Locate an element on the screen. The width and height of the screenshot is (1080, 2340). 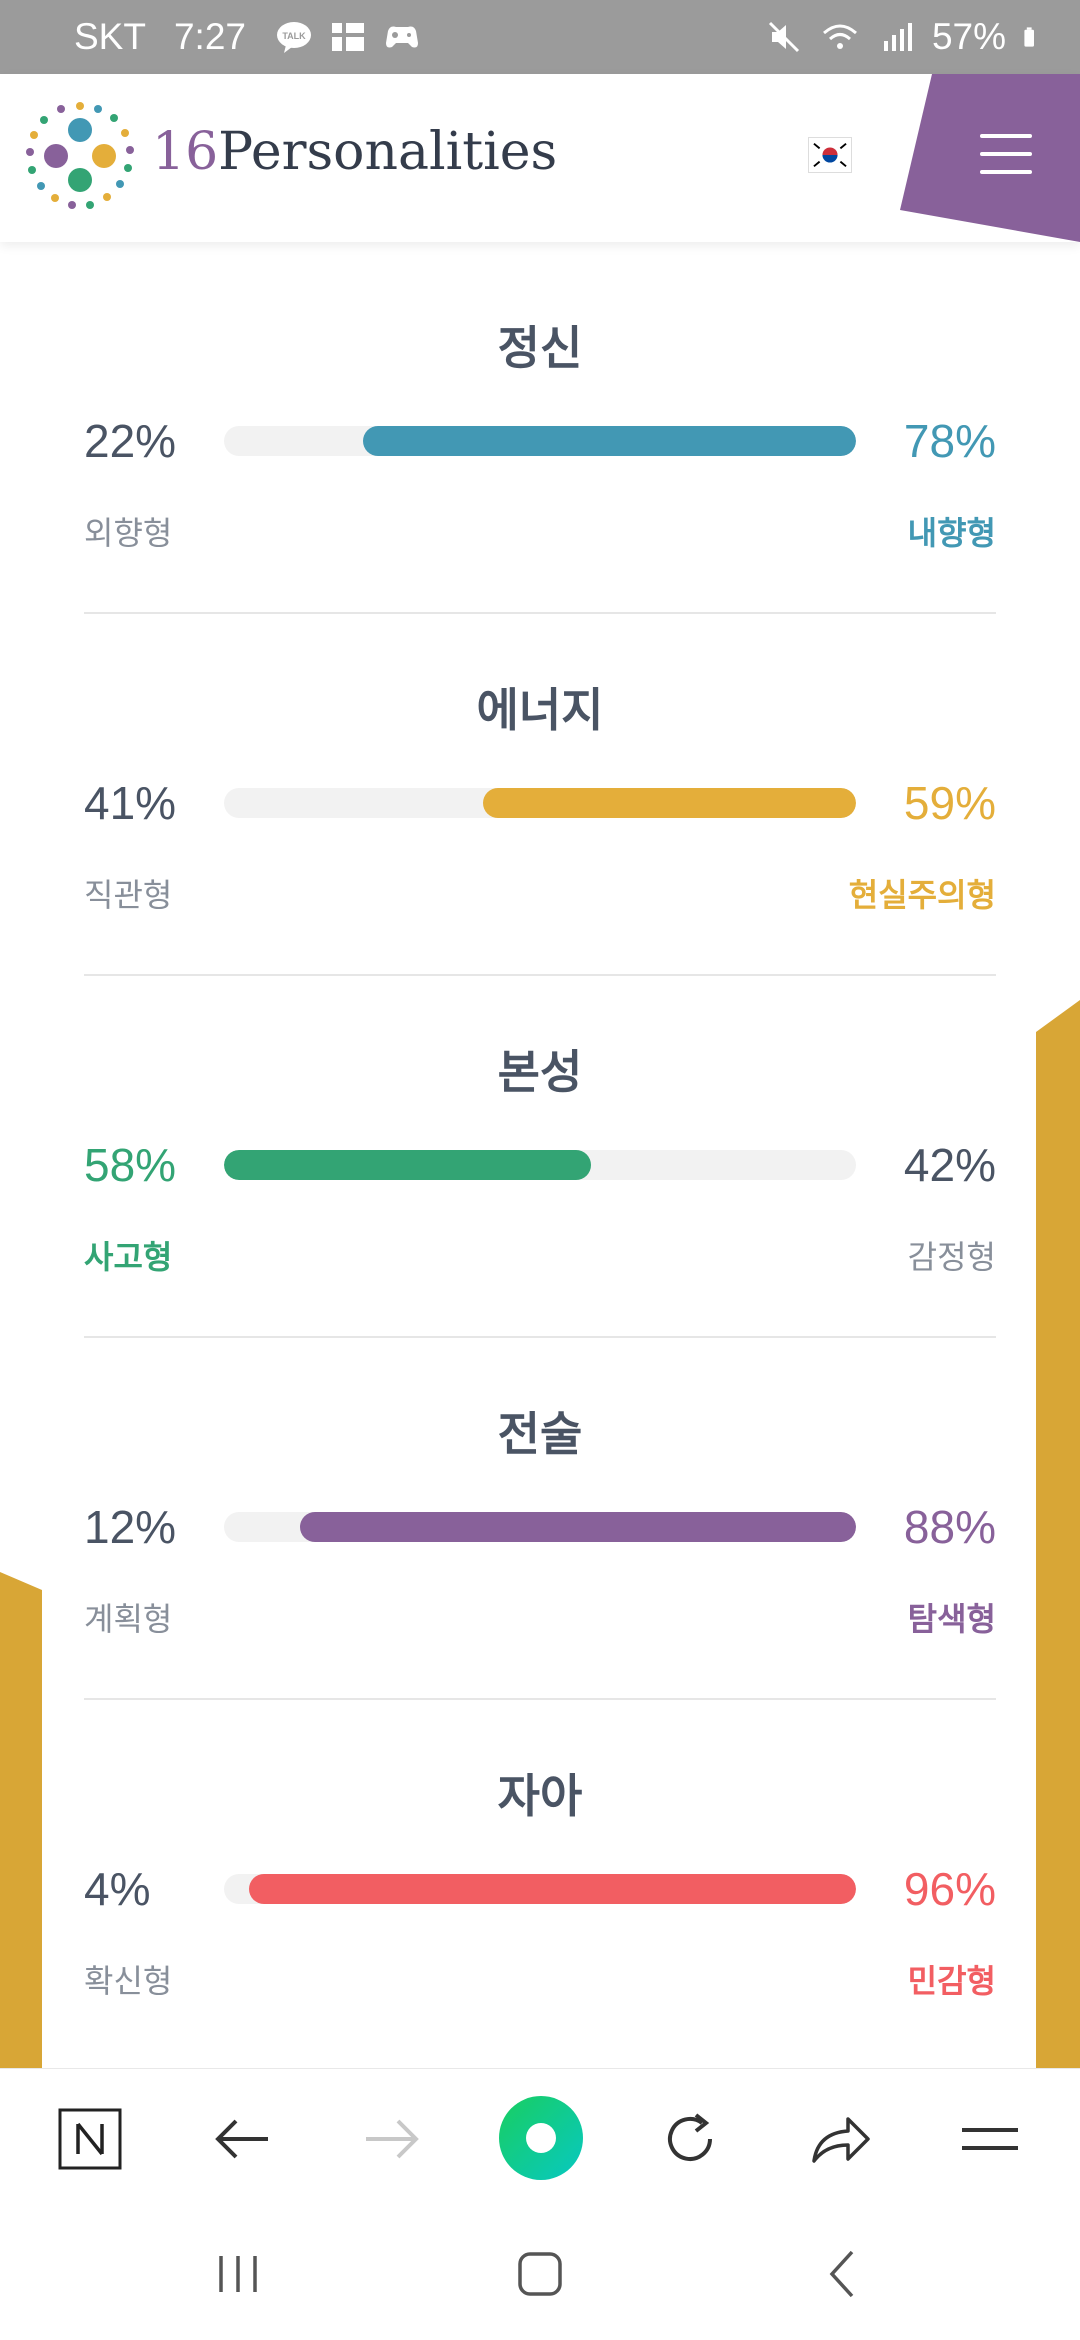
left-percent: 22% is located at coordinates (130, 441).